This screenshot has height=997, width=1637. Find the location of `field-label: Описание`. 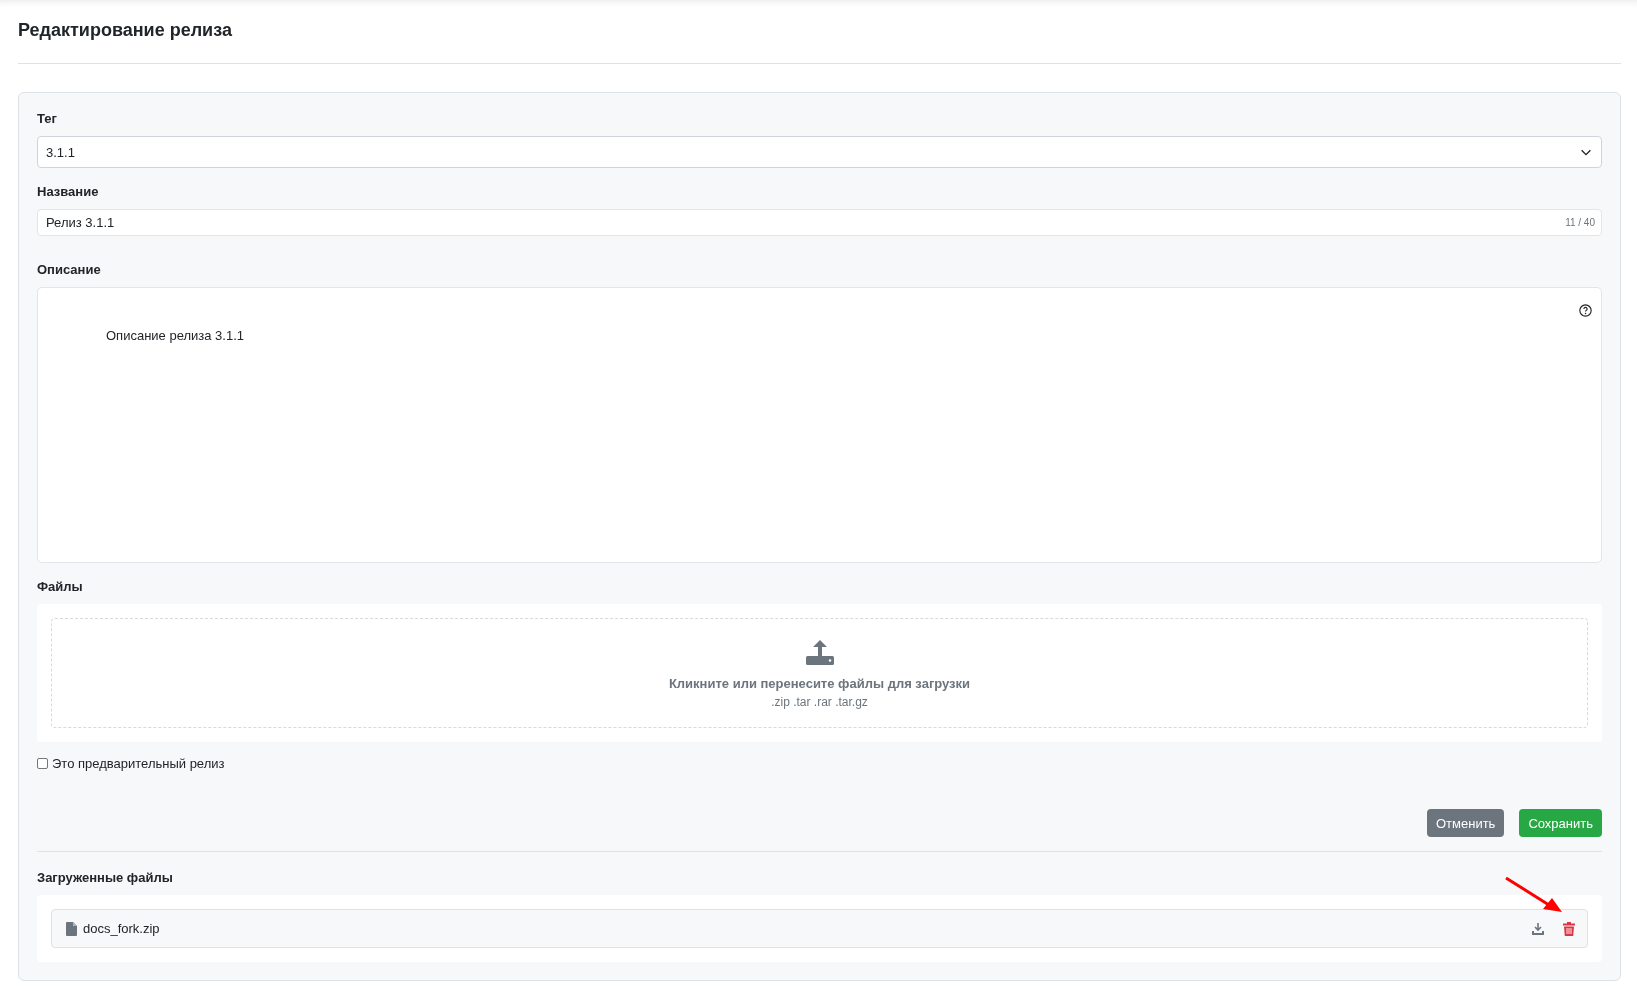

field-label: Описание is located at coordinates (69, 269).